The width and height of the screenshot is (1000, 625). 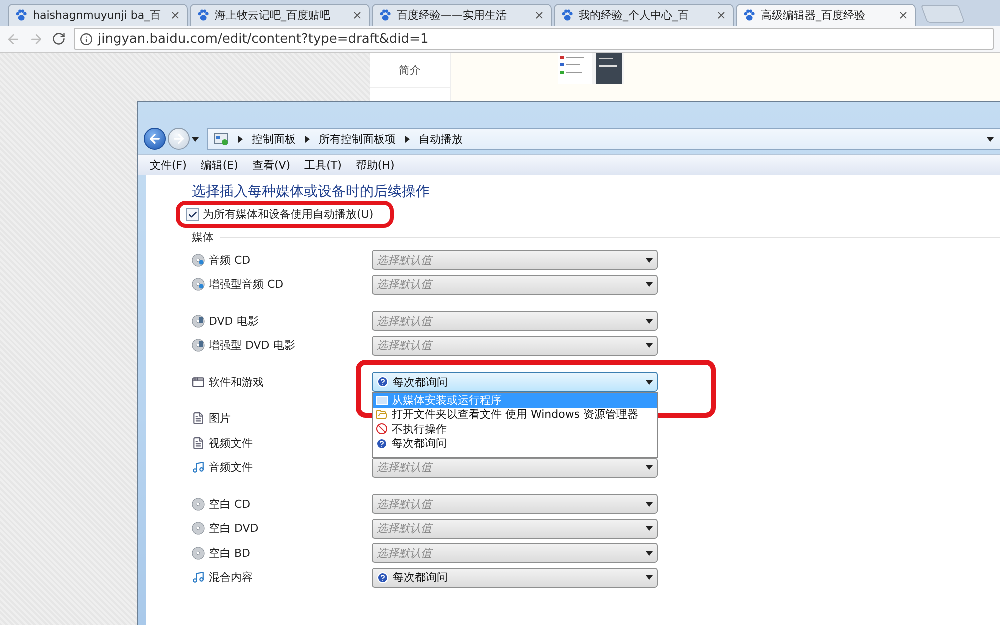 I want to click on info-icon, so click(x=86, y=39).